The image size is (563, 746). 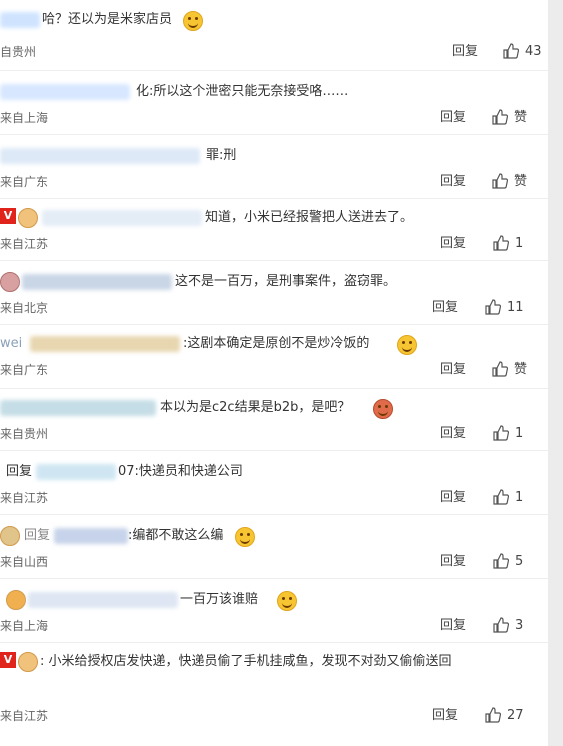 What do you see at coordinates (519, 625) in the screenshot?
I see `like-count: 3` at bounding box center [519, 625].